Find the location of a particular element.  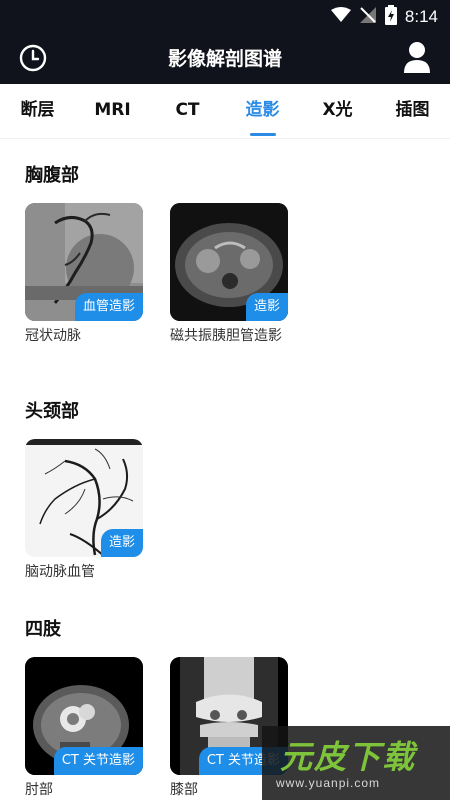

card-cerebral-arteries: 造影 脑动脉血管 is located at coordinates (84, 510).